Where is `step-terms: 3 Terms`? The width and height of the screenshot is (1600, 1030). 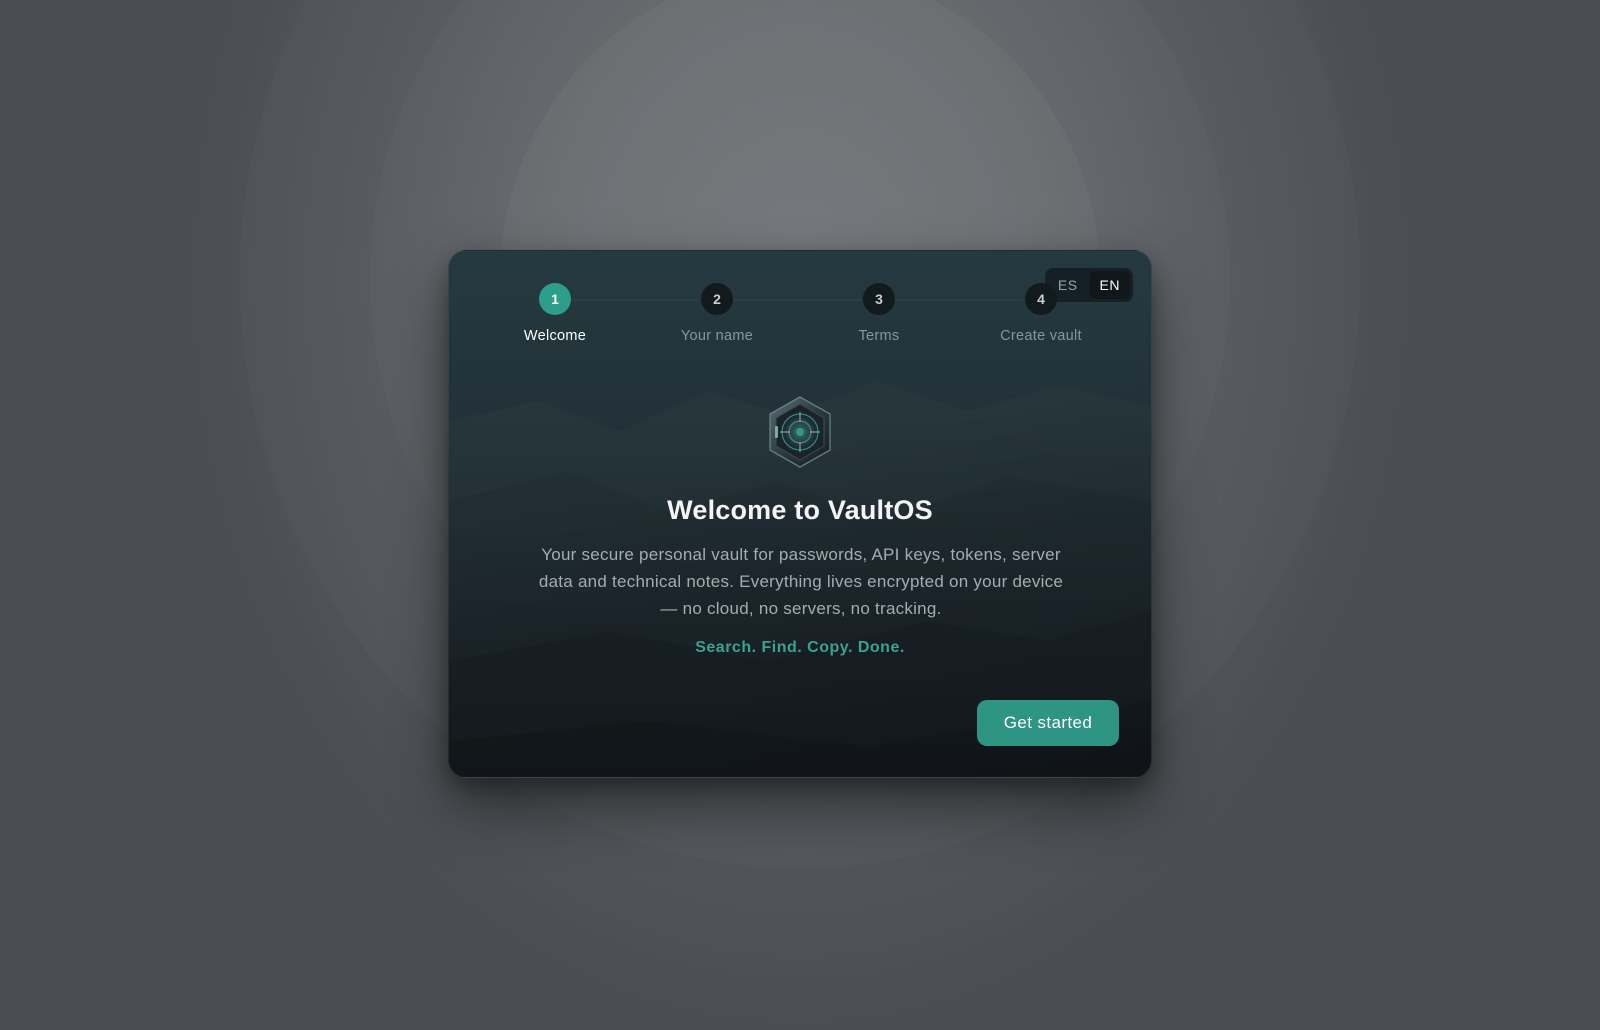
step-terms: 3 Terms is located at coordinates (879, 313).